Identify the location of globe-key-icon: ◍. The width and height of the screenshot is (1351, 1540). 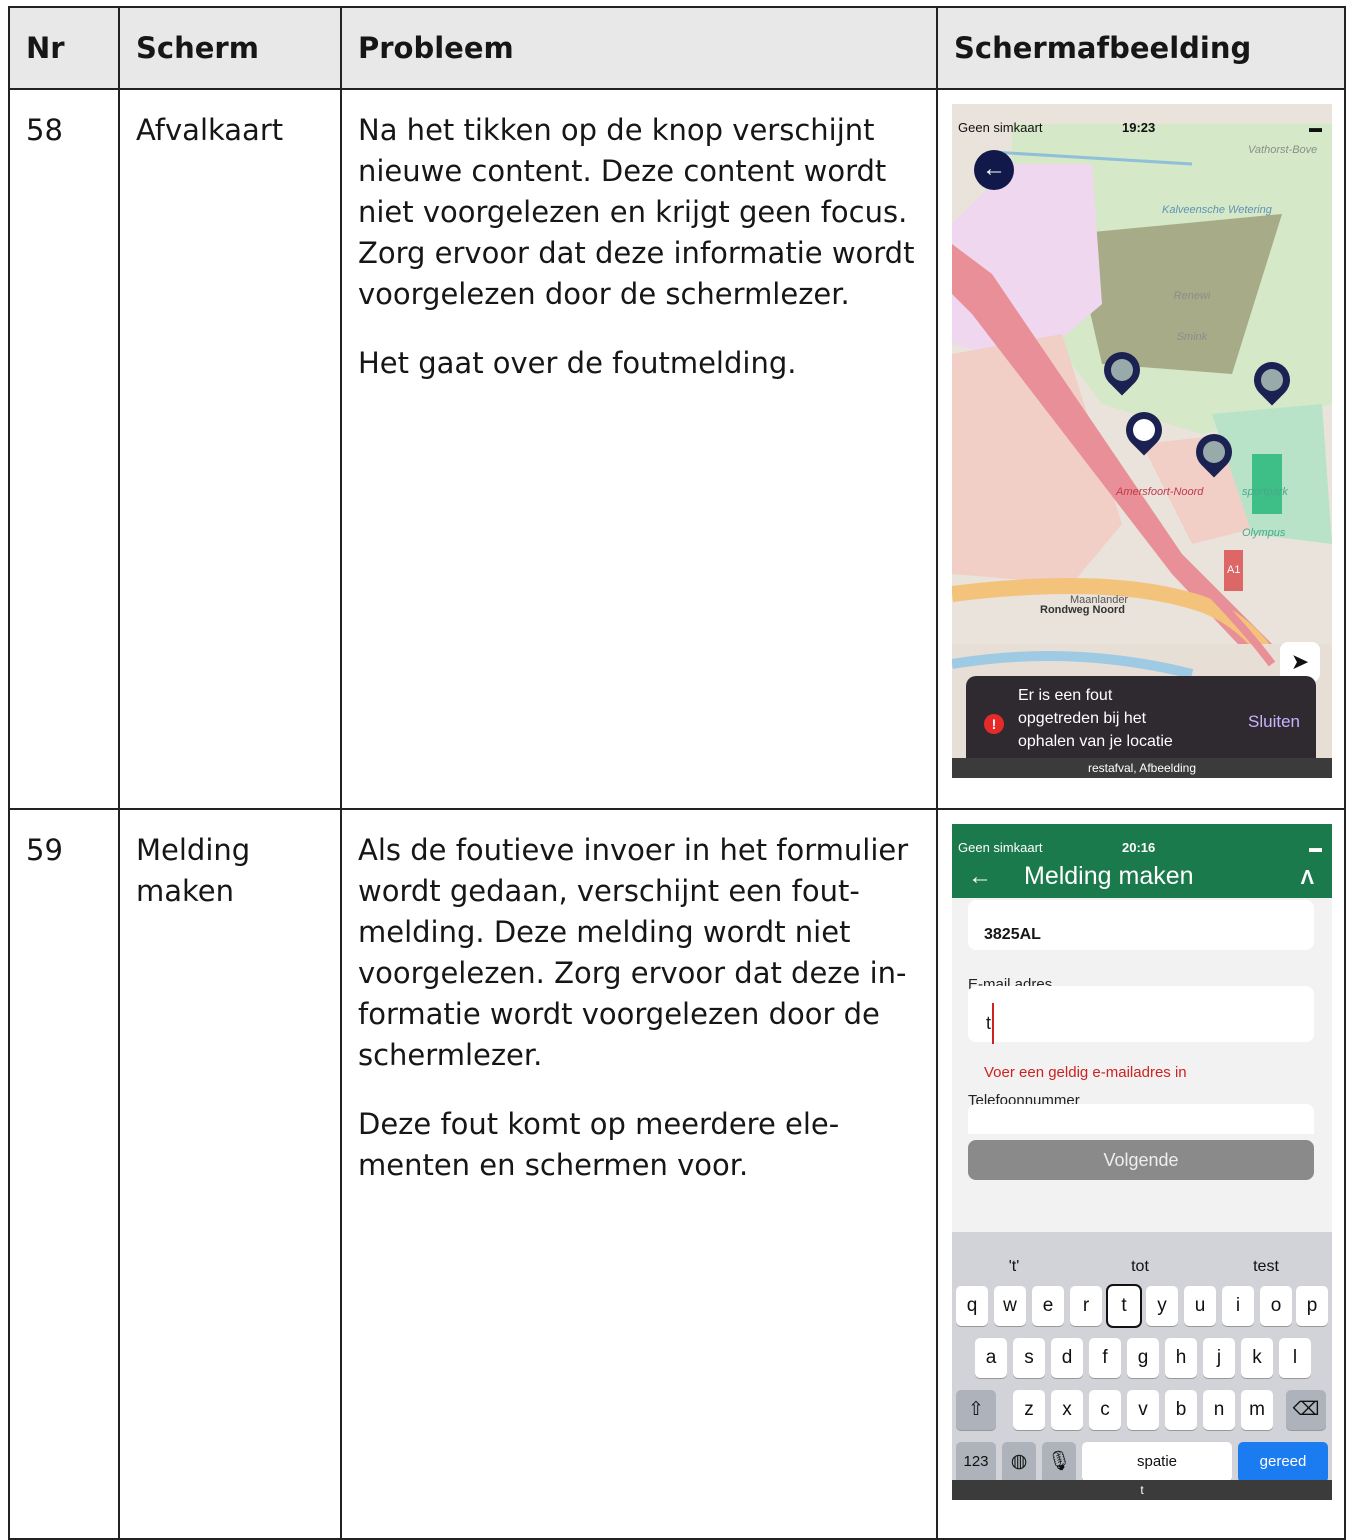
(1019, 1462).